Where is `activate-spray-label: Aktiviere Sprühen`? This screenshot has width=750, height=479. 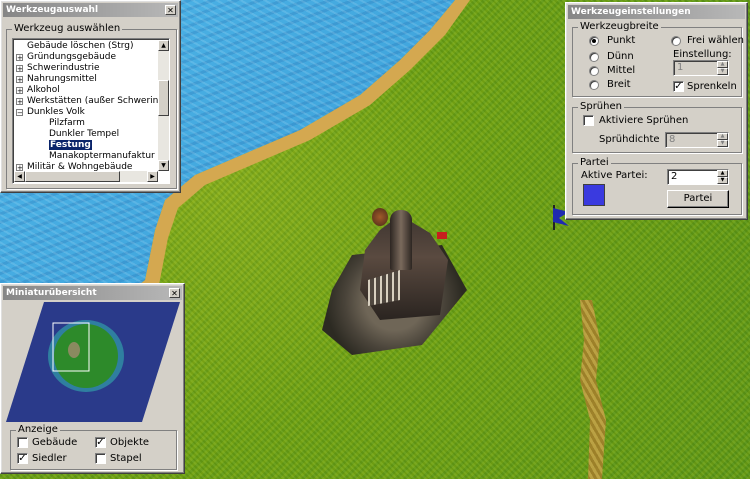 activate-spray-label: Aktiviere Sprühen is located at coordinates (644, 120).